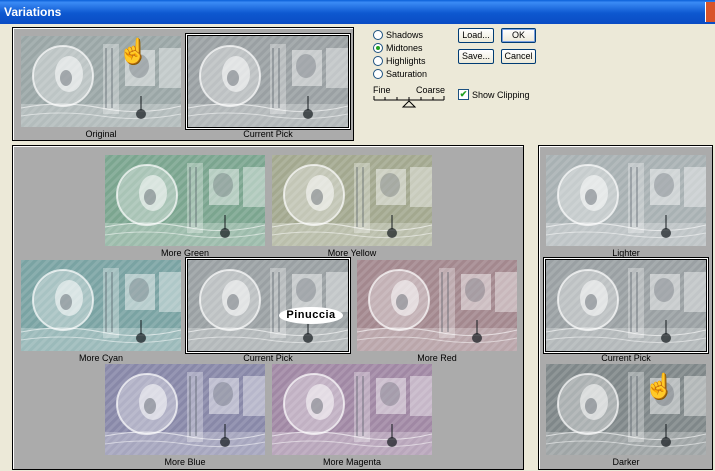 Image resolution: width=715 pixels, height=471 pixels. What do you see at coordinates (626, 462) in the screenshot?
I see `thumb-darker-label: Darker` at bounding box center [626, 462].